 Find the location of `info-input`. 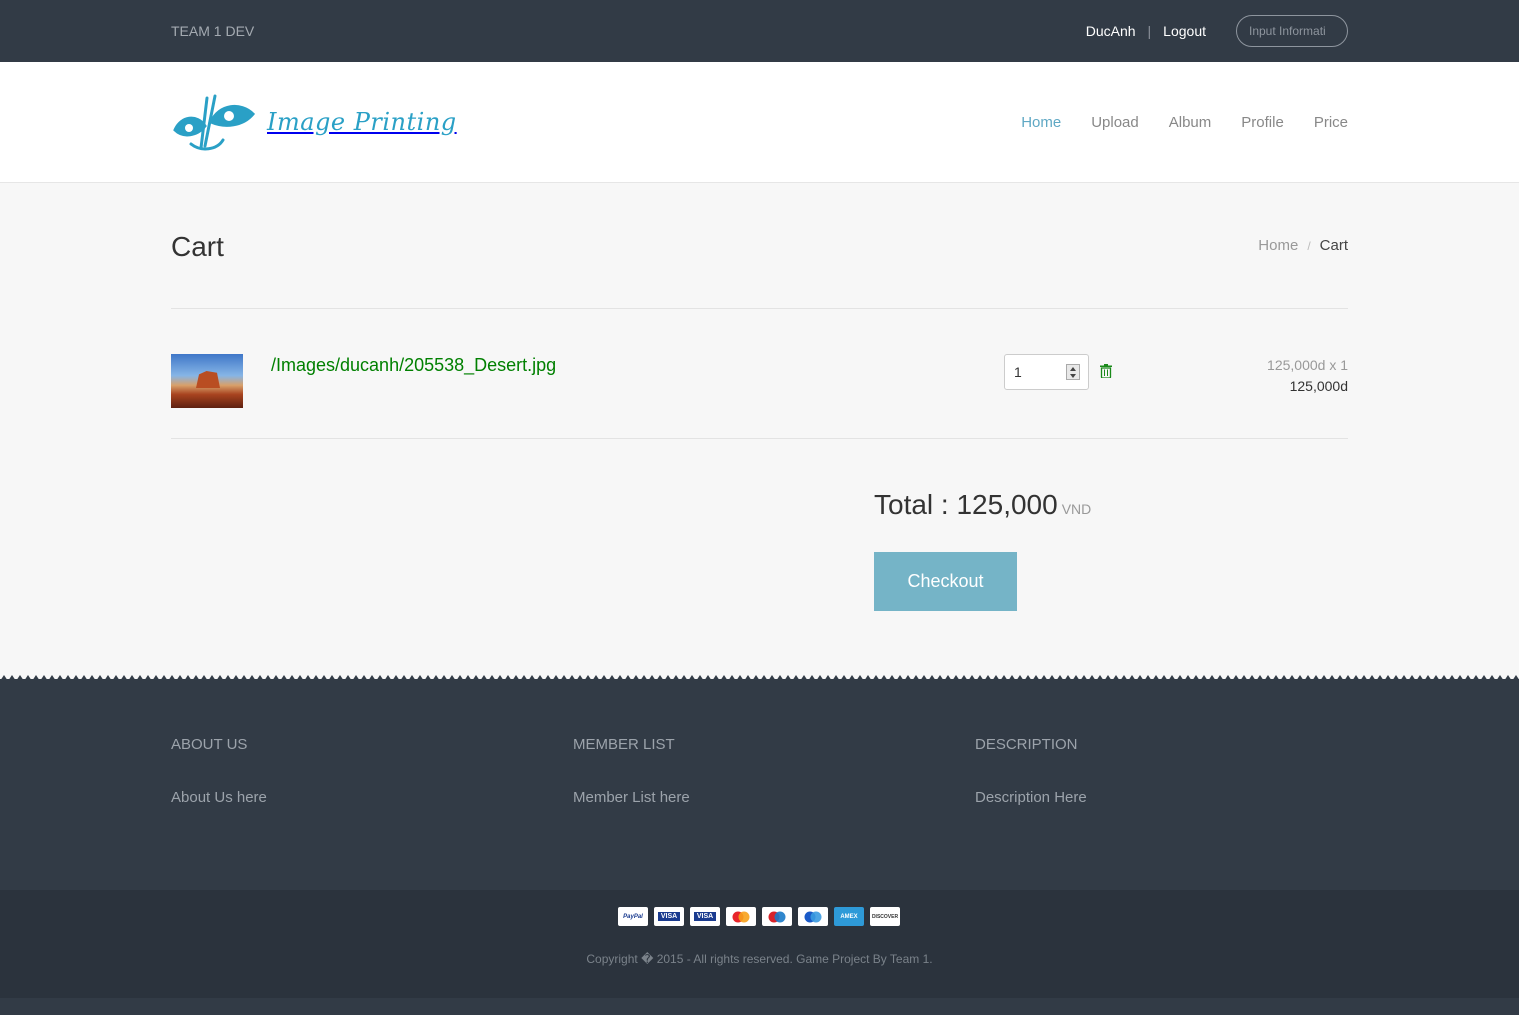

info-input is located at coordinates (1292, 31).